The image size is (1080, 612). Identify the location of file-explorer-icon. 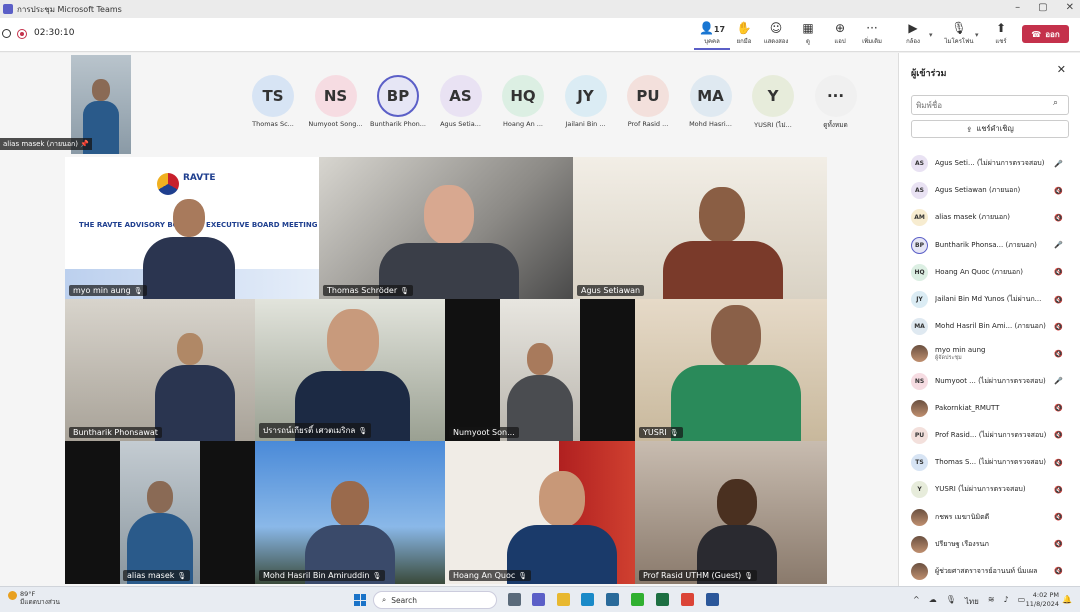
(563, 599).